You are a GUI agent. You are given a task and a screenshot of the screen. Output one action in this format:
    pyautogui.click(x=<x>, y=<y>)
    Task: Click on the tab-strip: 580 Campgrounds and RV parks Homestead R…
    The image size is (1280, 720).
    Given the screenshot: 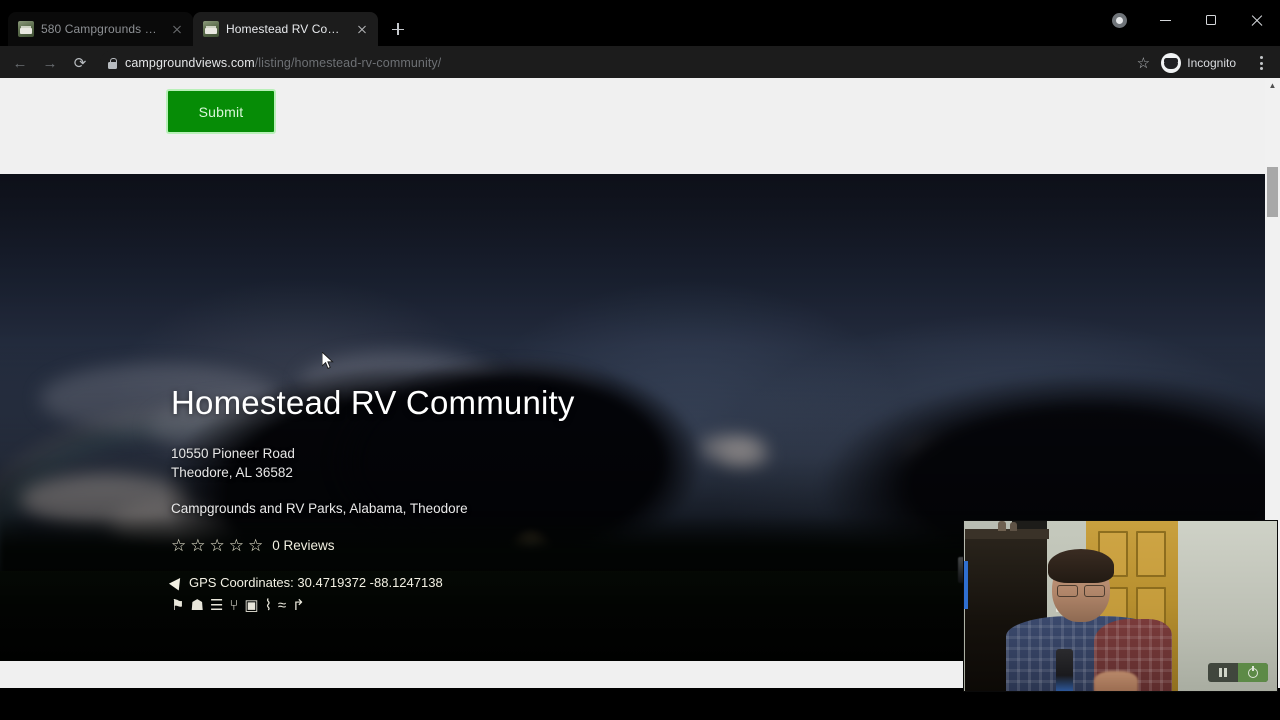 What is the action you would take?
    pyautogui.click(x=640, y=23)
    